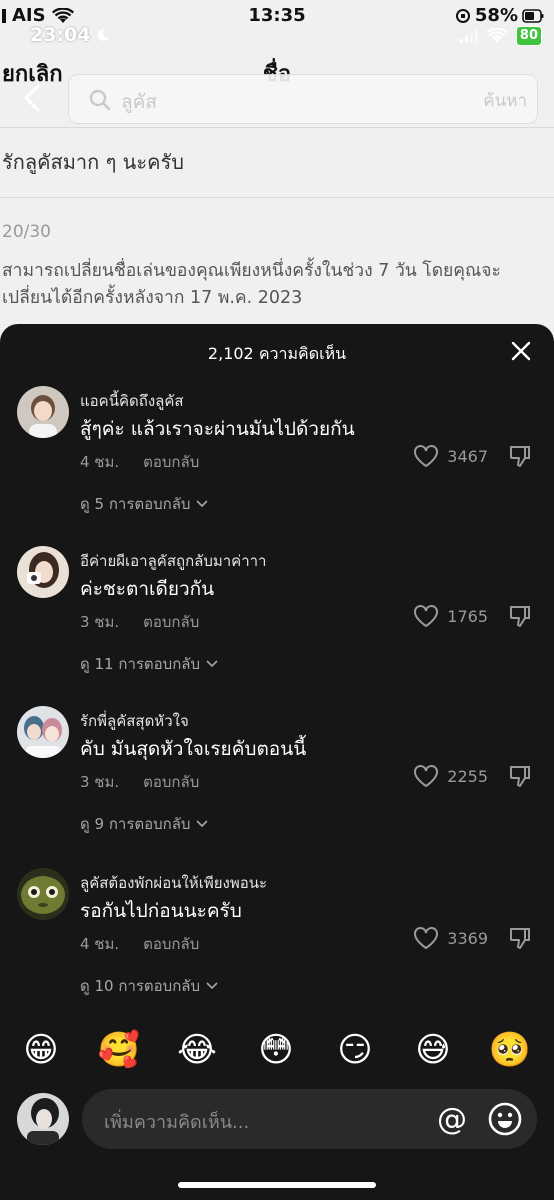 This screenshot has width=554, height=1200. Describe the element at coordinates (467, 616) in the screenshot. I see `like-count: 1765` at that location.